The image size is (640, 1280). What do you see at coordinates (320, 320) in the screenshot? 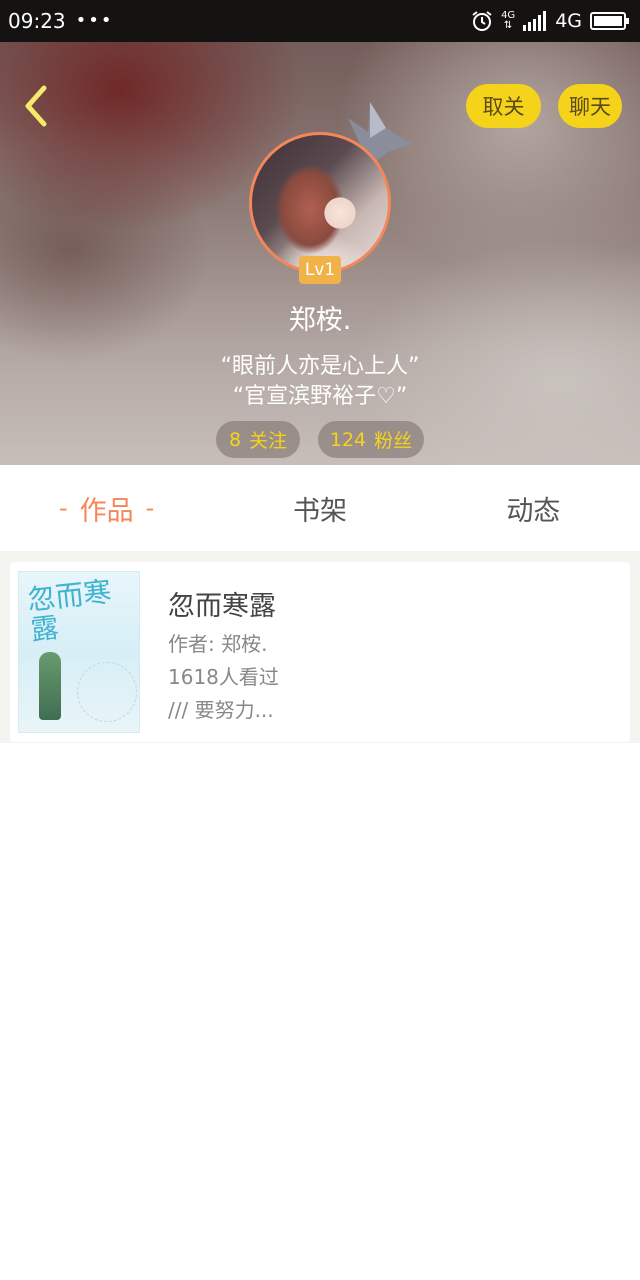
I see `username: 郑桉.` at bounding box center [320, 320].